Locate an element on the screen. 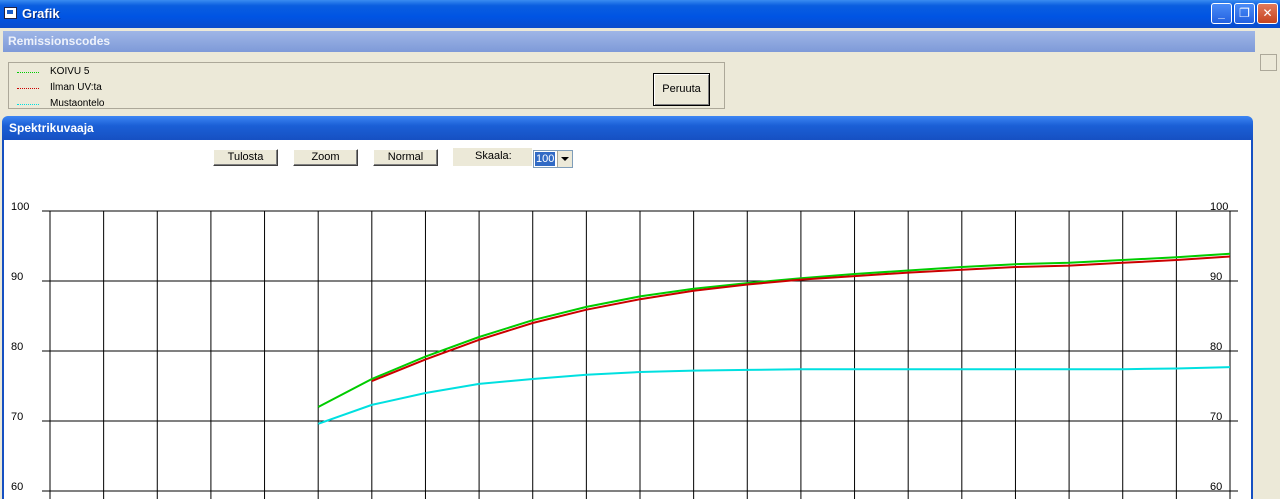  y-tick-label-right: 80 is located at coordinates (1216, 347).